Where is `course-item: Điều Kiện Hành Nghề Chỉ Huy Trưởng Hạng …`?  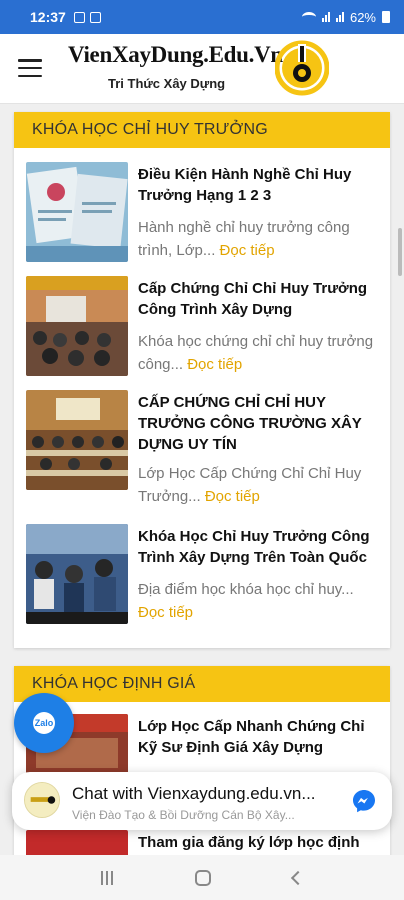 course-item: Điều Kiện Hành Nghề Chỉ Huy Trưởng Hạng … is located at coordinates (204, 217).